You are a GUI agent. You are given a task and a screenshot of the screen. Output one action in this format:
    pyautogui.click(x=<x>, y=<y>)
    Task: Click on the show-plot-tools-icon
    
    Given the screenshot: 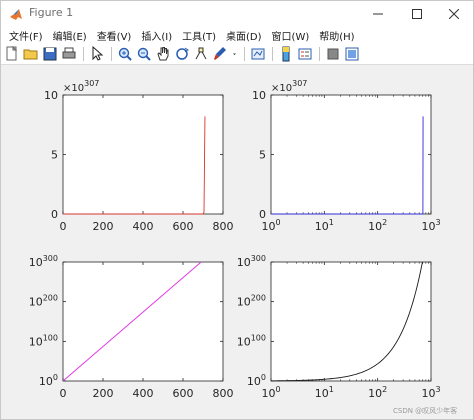 What is the action you would take?
    pyautogui.click(x=352, y=54)
    